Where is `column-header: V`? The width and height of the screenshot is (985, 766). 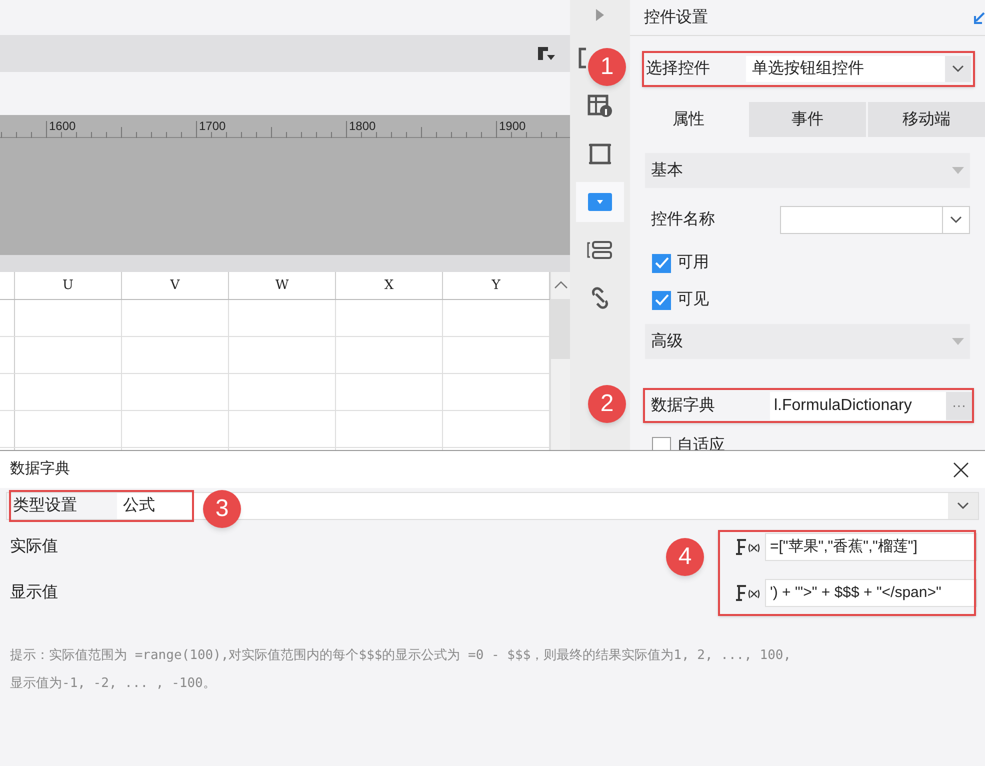 column-header: V is located at coordinates (175, 285).